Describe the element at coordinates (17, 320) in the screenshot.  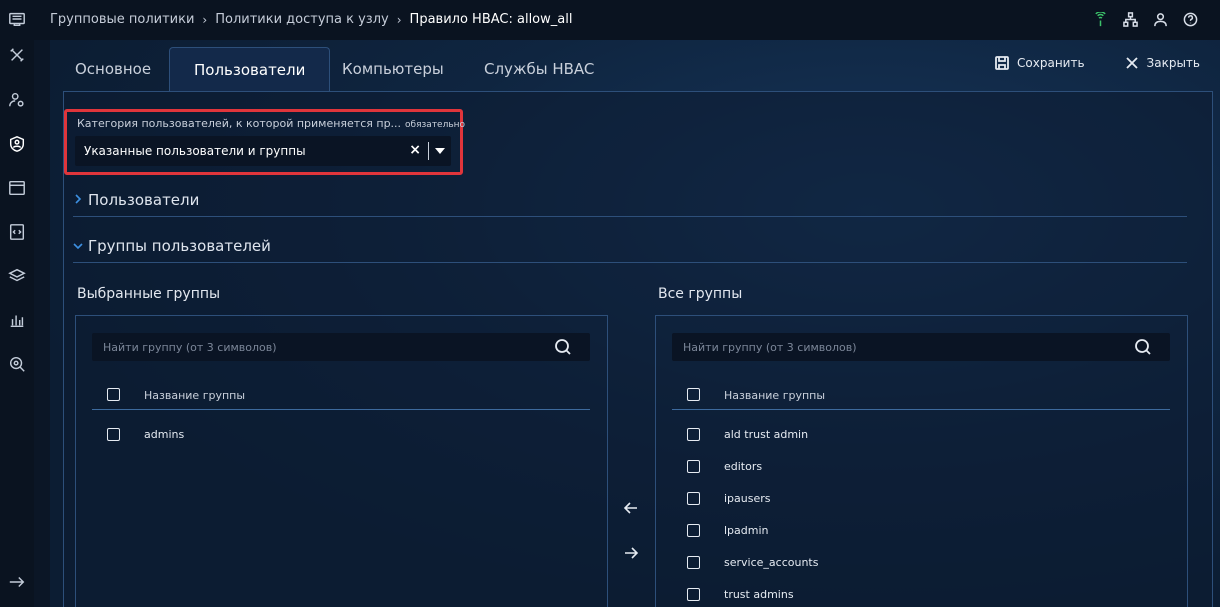
I see `bar-chart-icon` at that location.